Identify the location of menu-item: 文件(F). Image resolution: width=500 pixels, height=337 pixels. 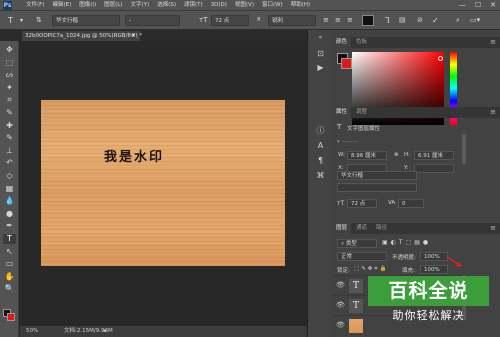
(35, 5).